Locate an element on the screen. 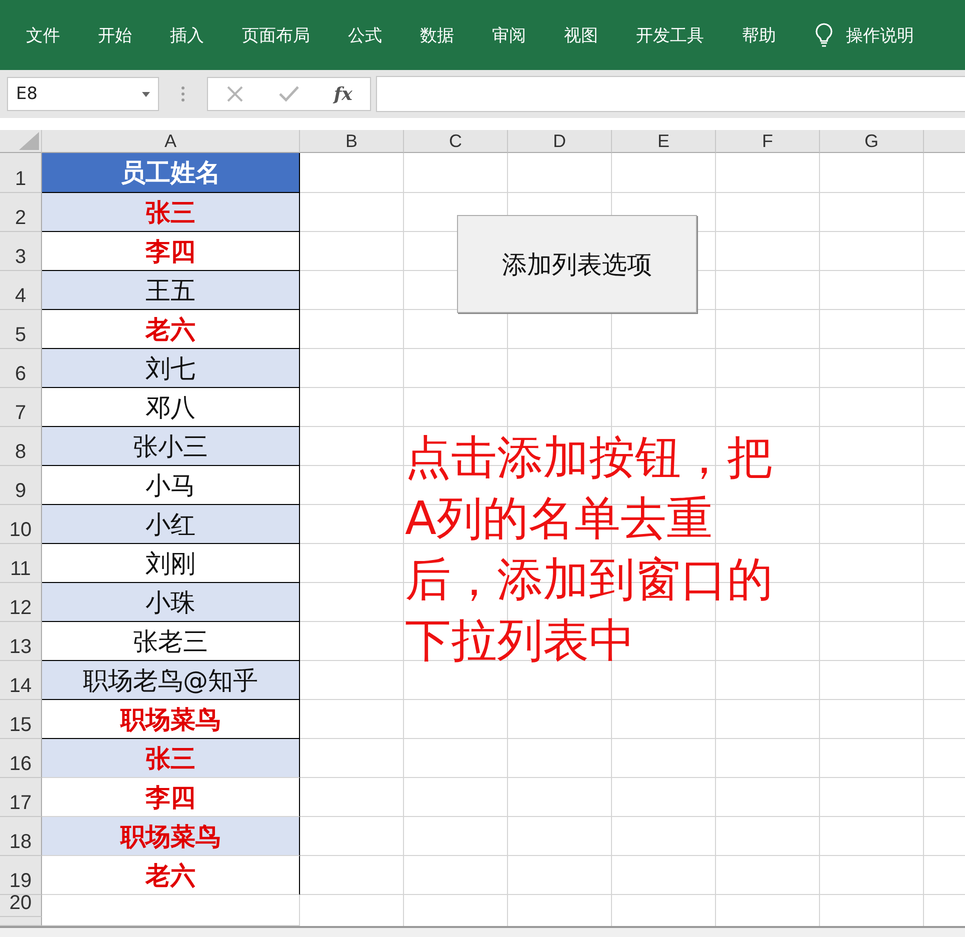 This screenshot has width=965, height=937. column-header: A is located at coordinates (171, 141).